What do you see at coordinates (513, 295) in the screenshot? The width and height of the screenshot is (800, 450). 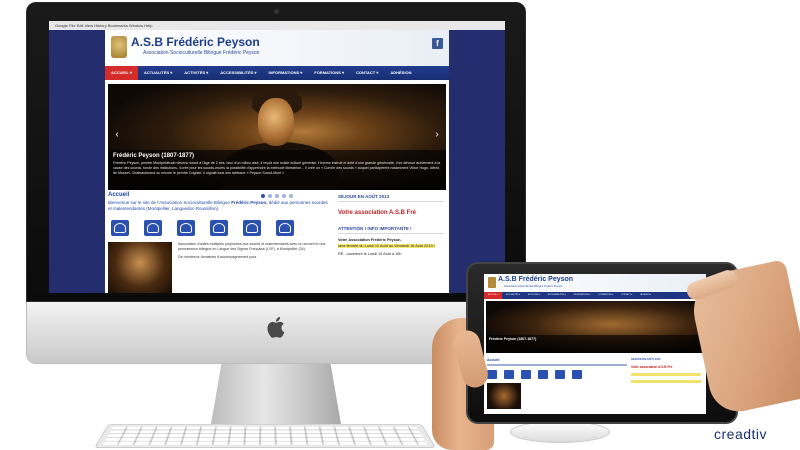 I see `tablet-nav-item: ACTUALITÉS ▾` at bounding box center [513, 295].